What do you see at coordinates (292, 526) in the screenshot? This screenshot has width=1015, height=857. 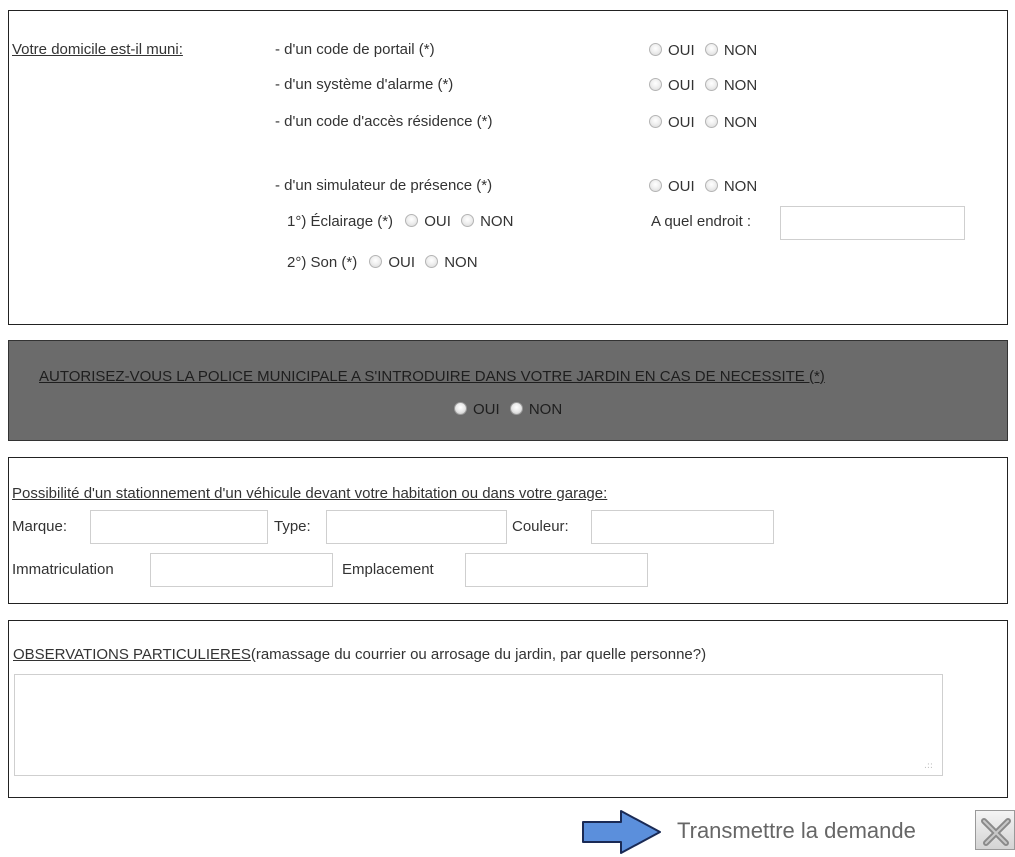 I see `type-label: Type:` at bounding box center [292, 526].